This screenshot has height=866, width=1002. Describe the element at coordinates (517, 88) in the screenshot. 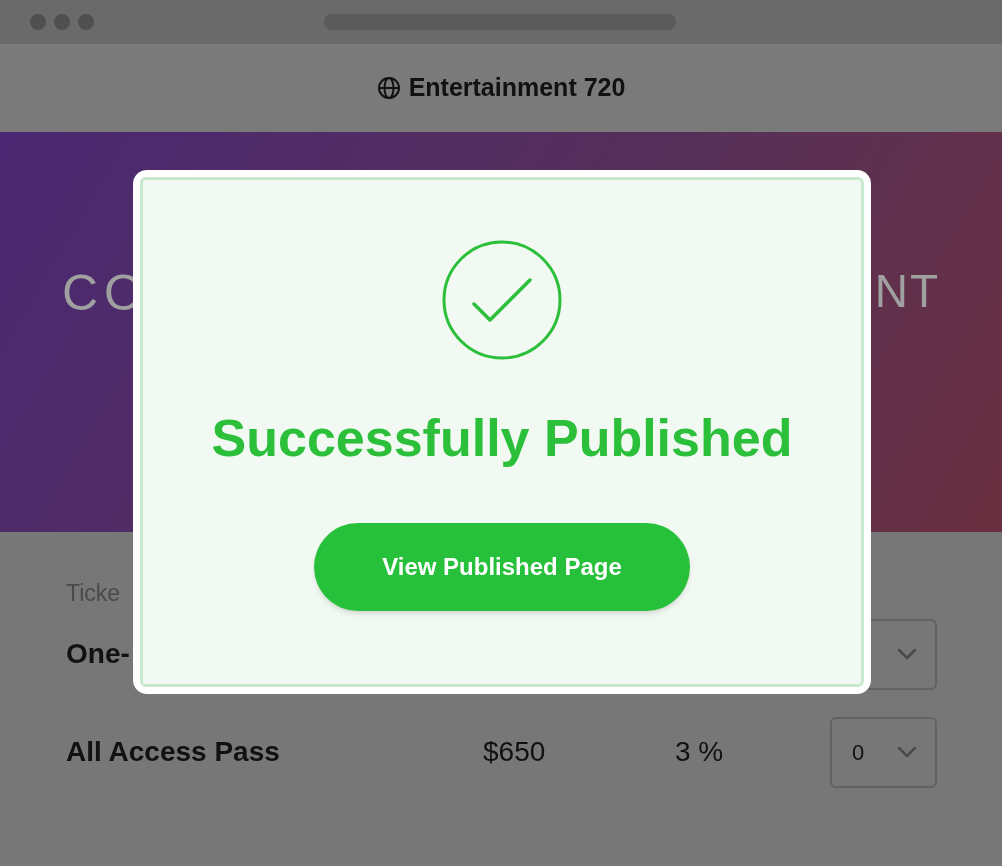

I see `site-title: Entertainment 720` at that location.